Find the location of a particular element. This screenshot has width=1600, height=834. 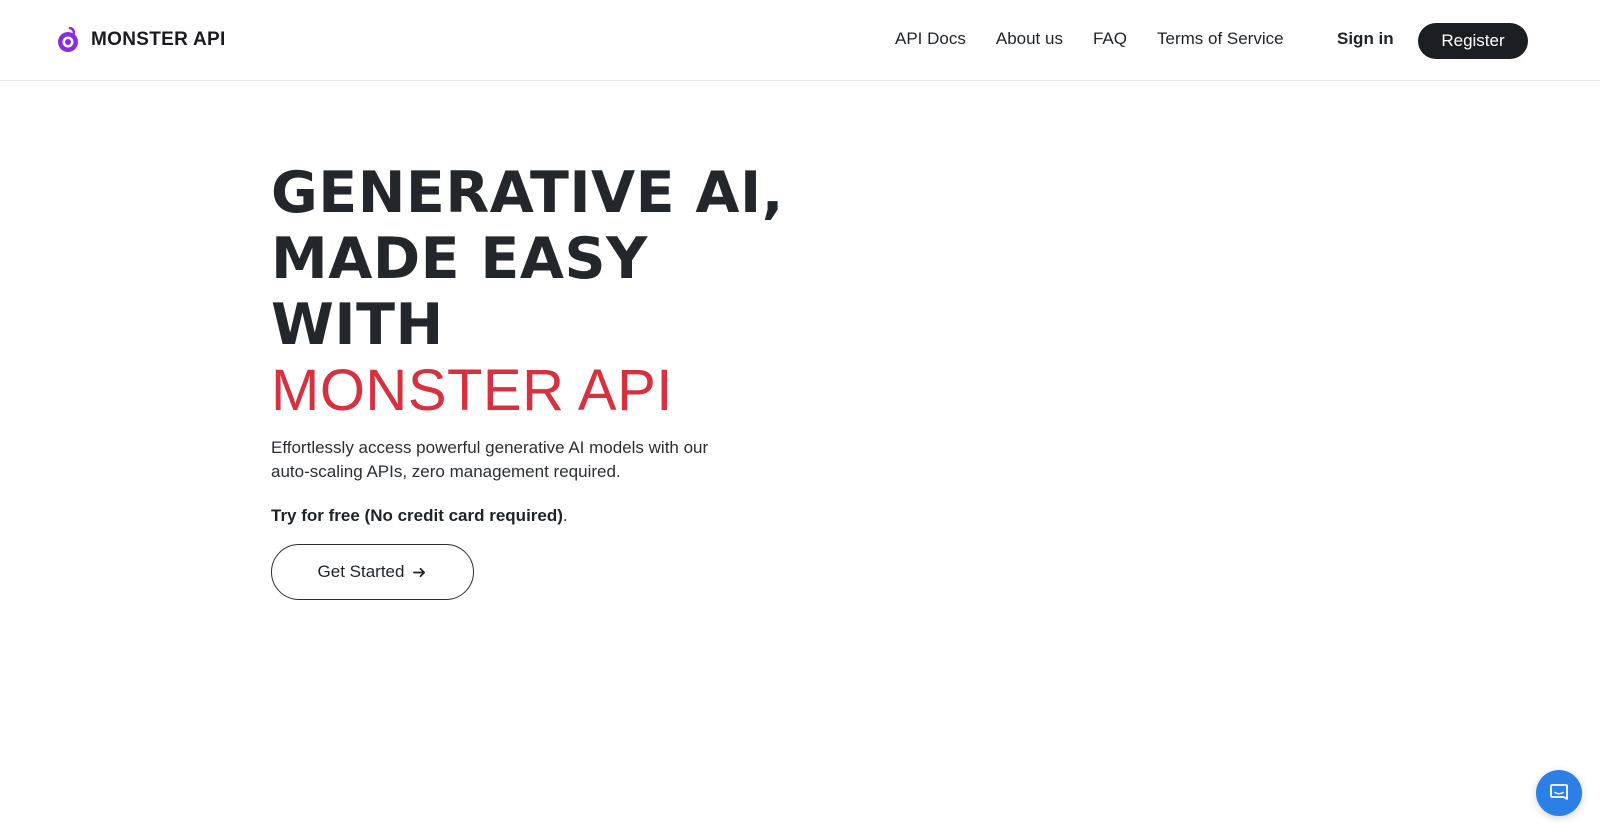

nav-faq: FAQ is located at coordinates (1110, 39).